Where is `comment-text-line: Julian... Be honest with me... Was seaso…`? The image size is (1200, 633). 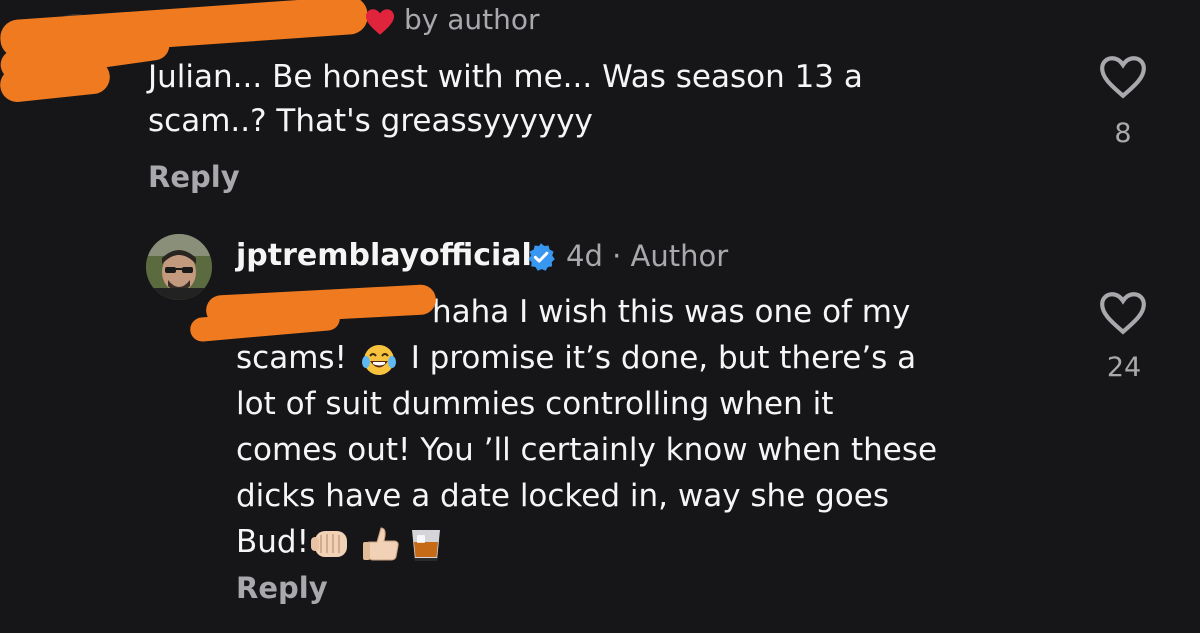
comment-text-line: Julian... Be honest with me... Was seaso… is located at coordinates (505, 77).